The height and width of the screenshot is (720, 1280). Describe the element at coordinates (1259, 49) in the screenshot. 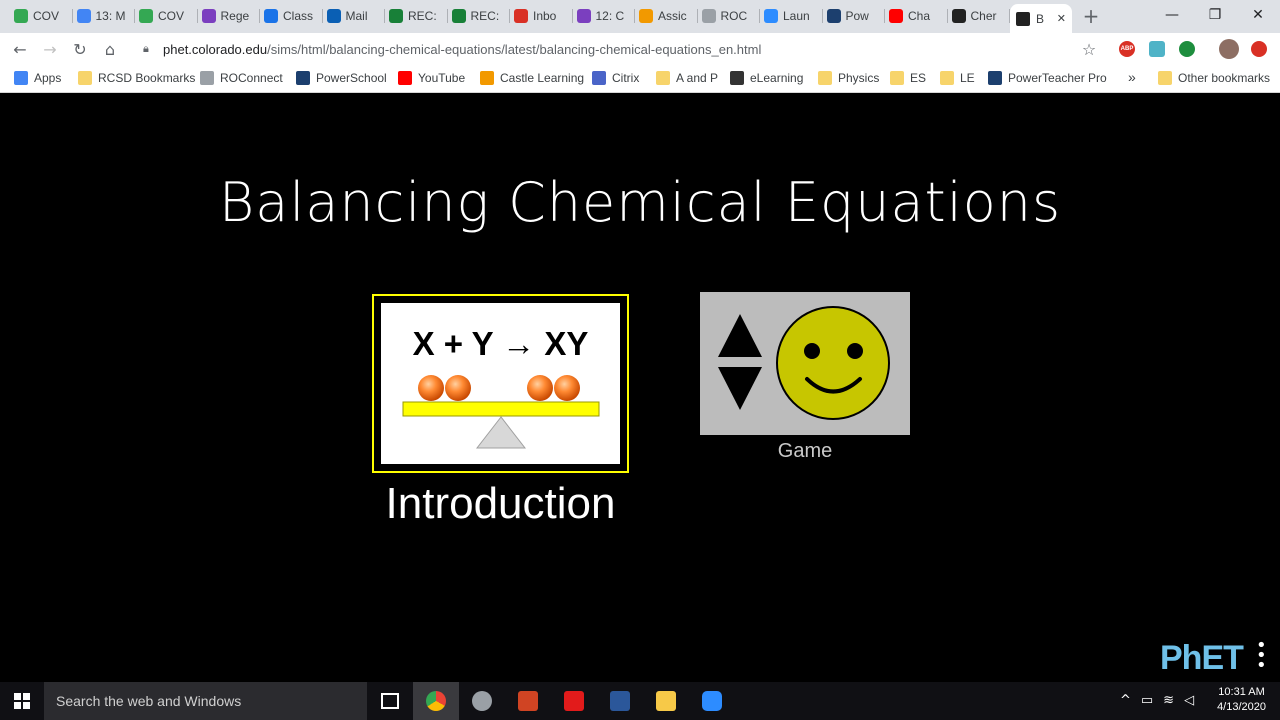

I see `red-extension-icon` at that location.